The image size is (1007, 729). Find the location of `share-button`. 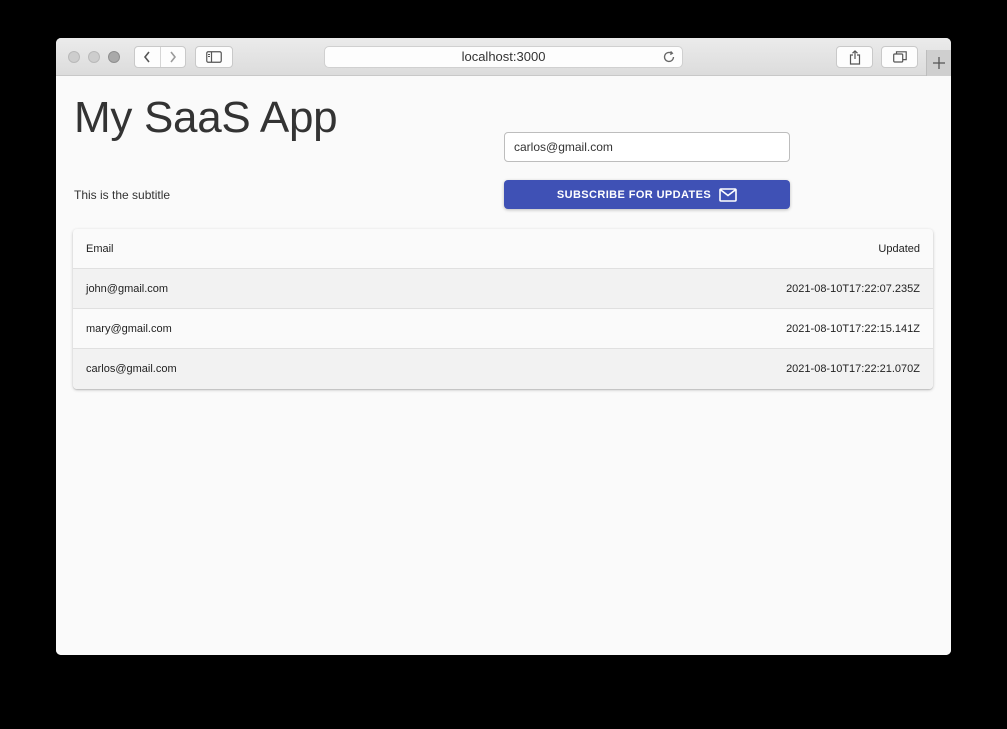

share-button is located at coordinates (854, 57).